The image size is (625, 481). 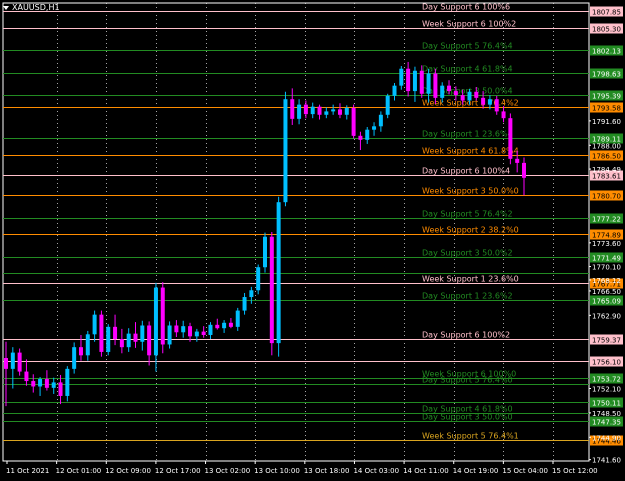 I want to click on x-tick-label: 11 Oct 2021, so click(x=27, y=471).